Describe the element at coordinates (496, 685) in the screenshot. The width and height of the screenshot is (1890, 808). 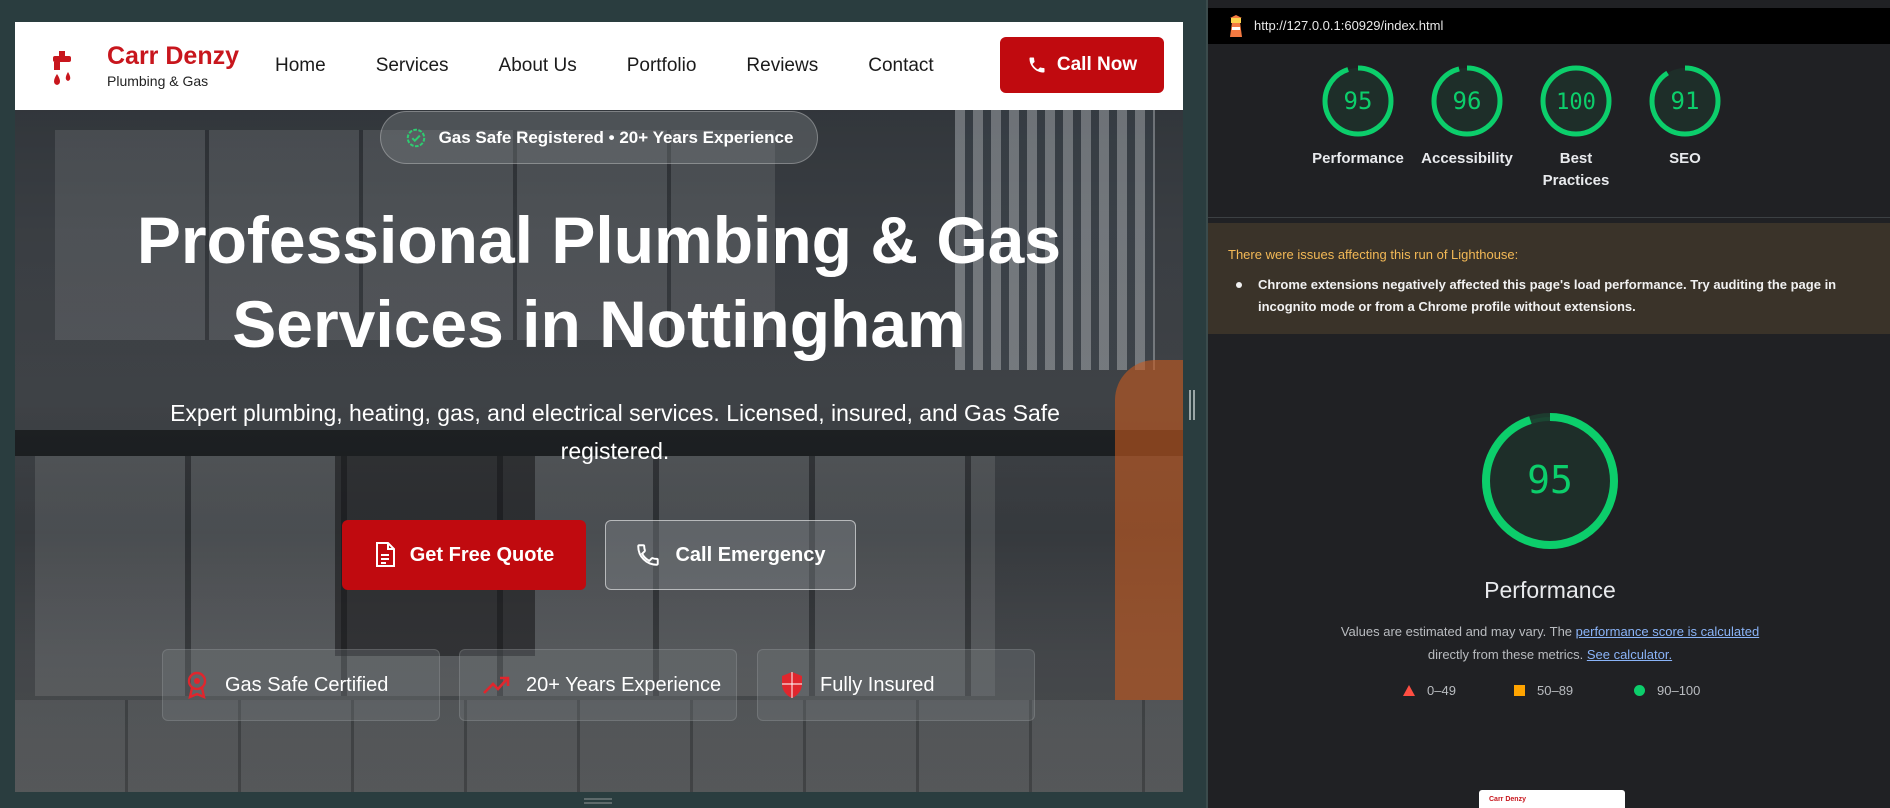
I see `trending-up-icon` at that location.